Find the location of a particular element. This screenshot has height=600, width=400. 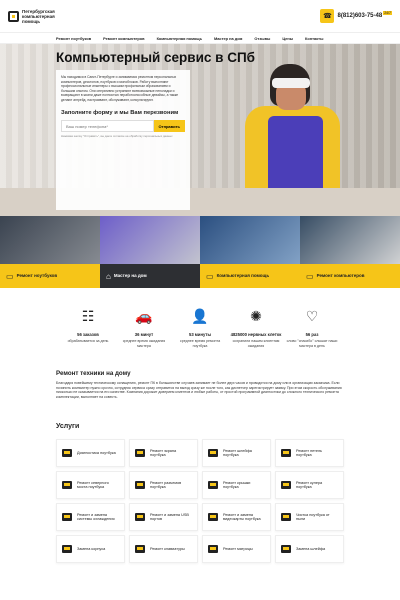

nav-prices: Цены is located at coordinates (287, 38).